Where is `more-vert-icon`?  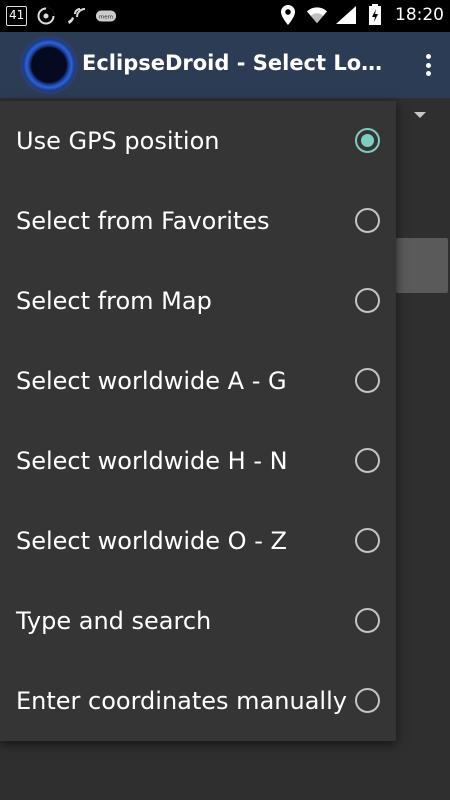
more-vert-icon is located at coordinates (428, 65).